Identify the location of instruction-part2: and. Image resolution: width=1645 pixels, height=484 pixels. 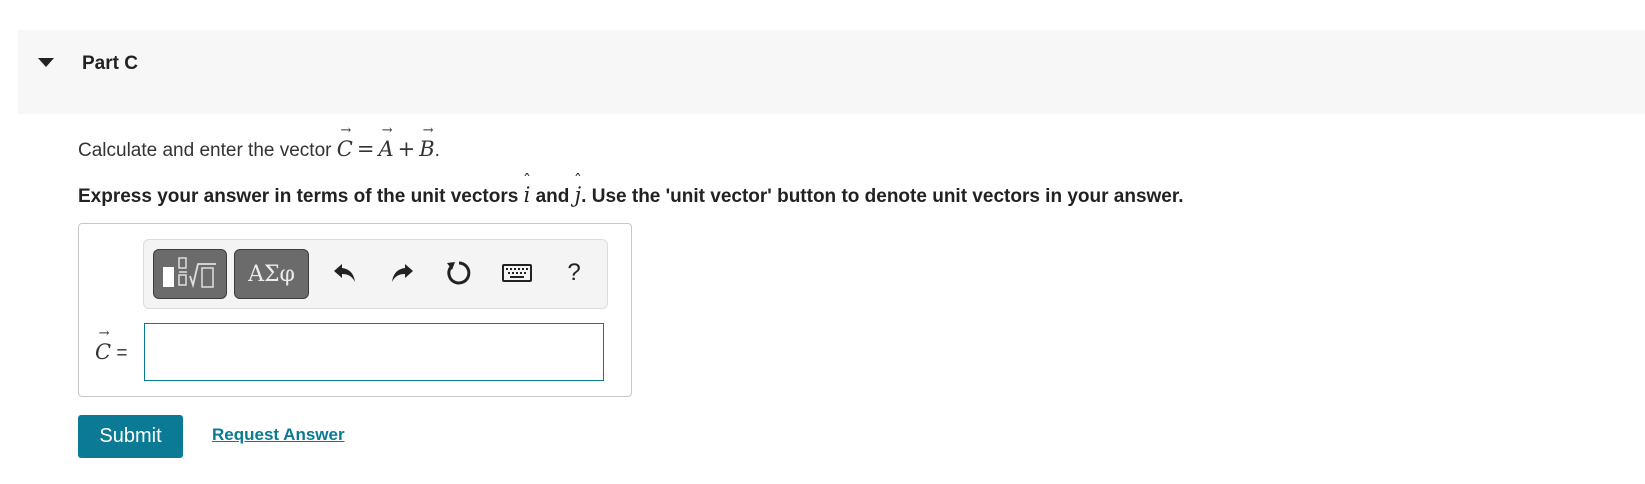
(552, 196).